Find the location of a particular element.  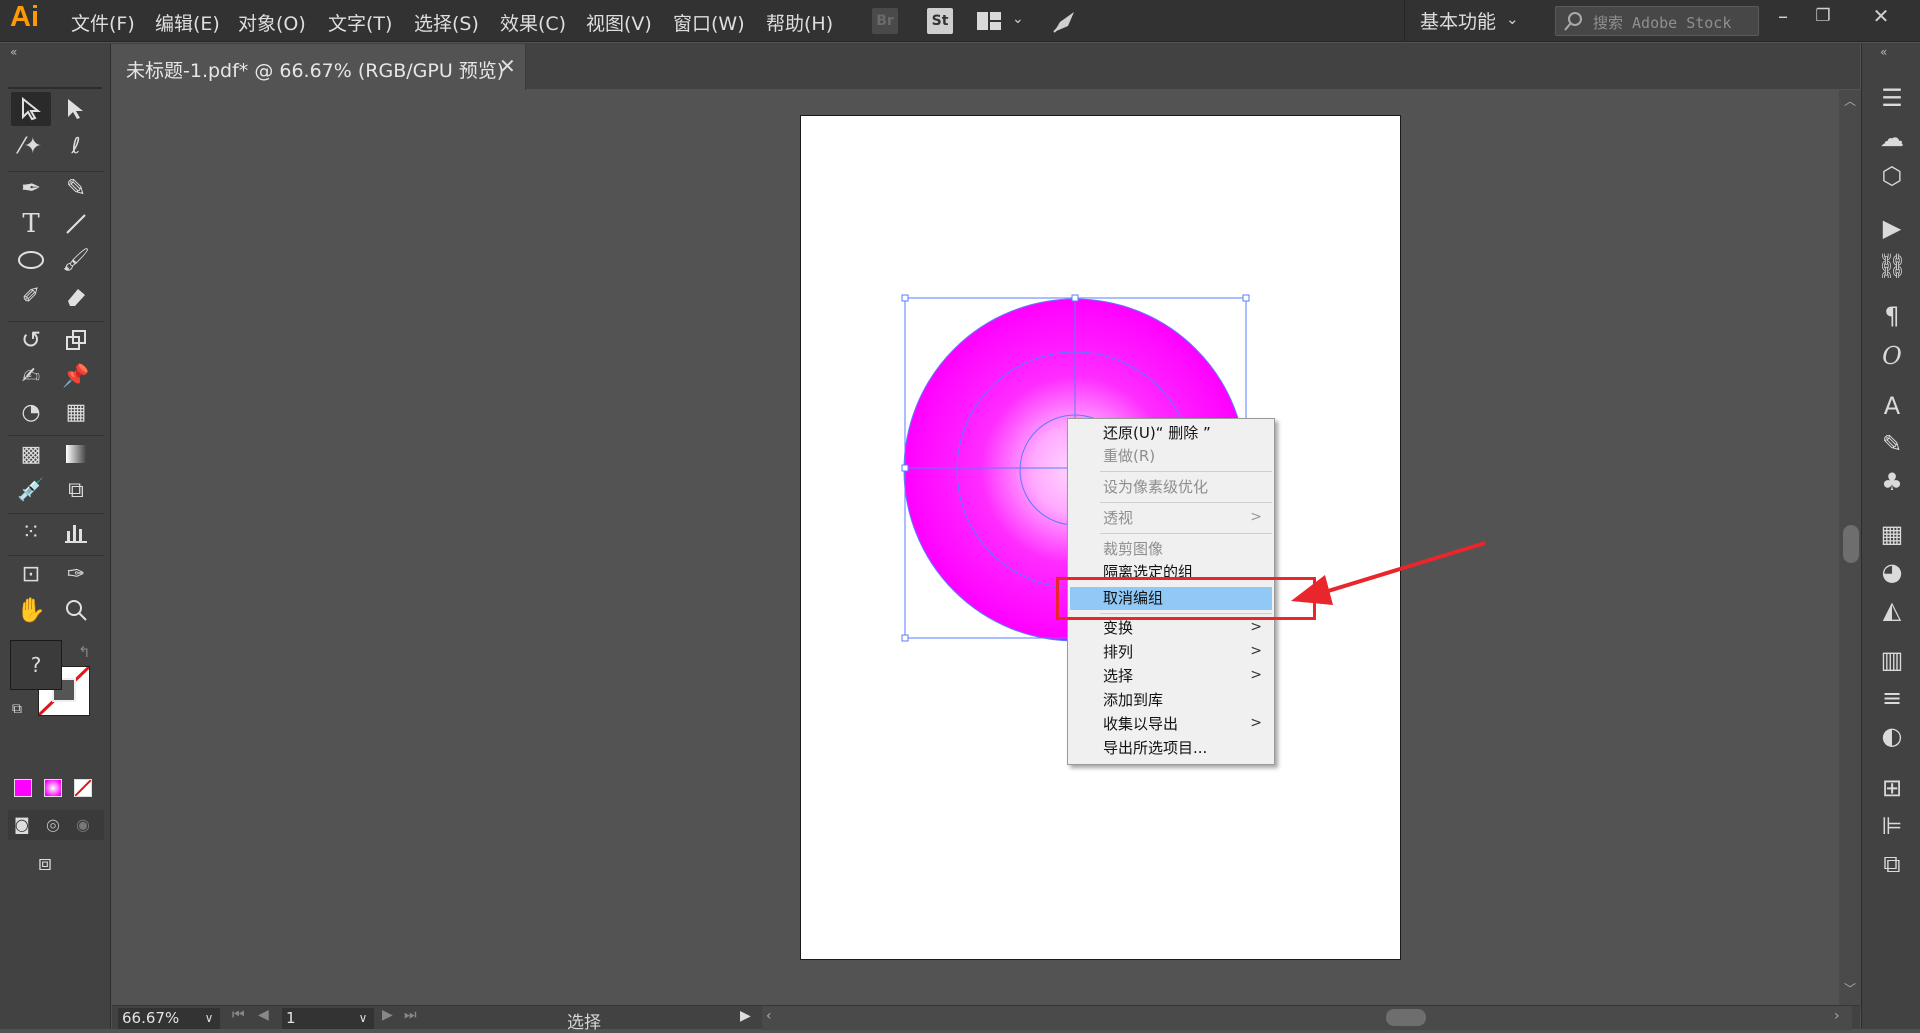

brushes-icon: ✎ is located at coordinates (1892, 444).